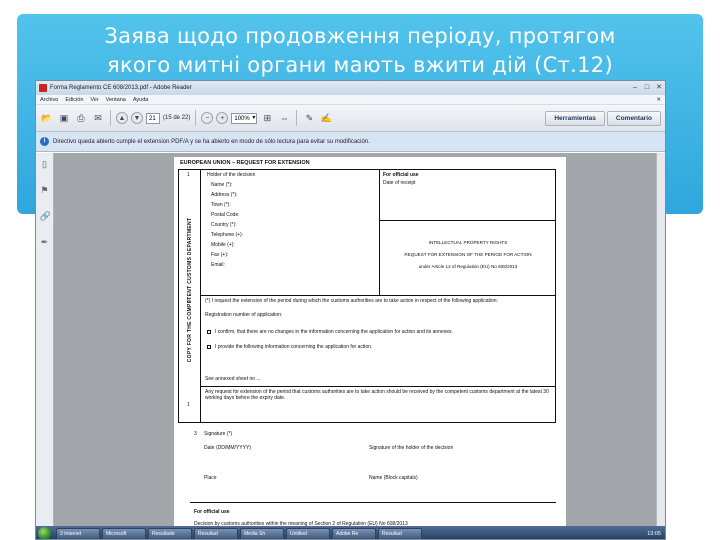 Image resolution: width=720 pixels, height=540 pixels. Describe the element at coordinates (188, 301) in the screenshot. I see `section-2-number: 2` at that location.